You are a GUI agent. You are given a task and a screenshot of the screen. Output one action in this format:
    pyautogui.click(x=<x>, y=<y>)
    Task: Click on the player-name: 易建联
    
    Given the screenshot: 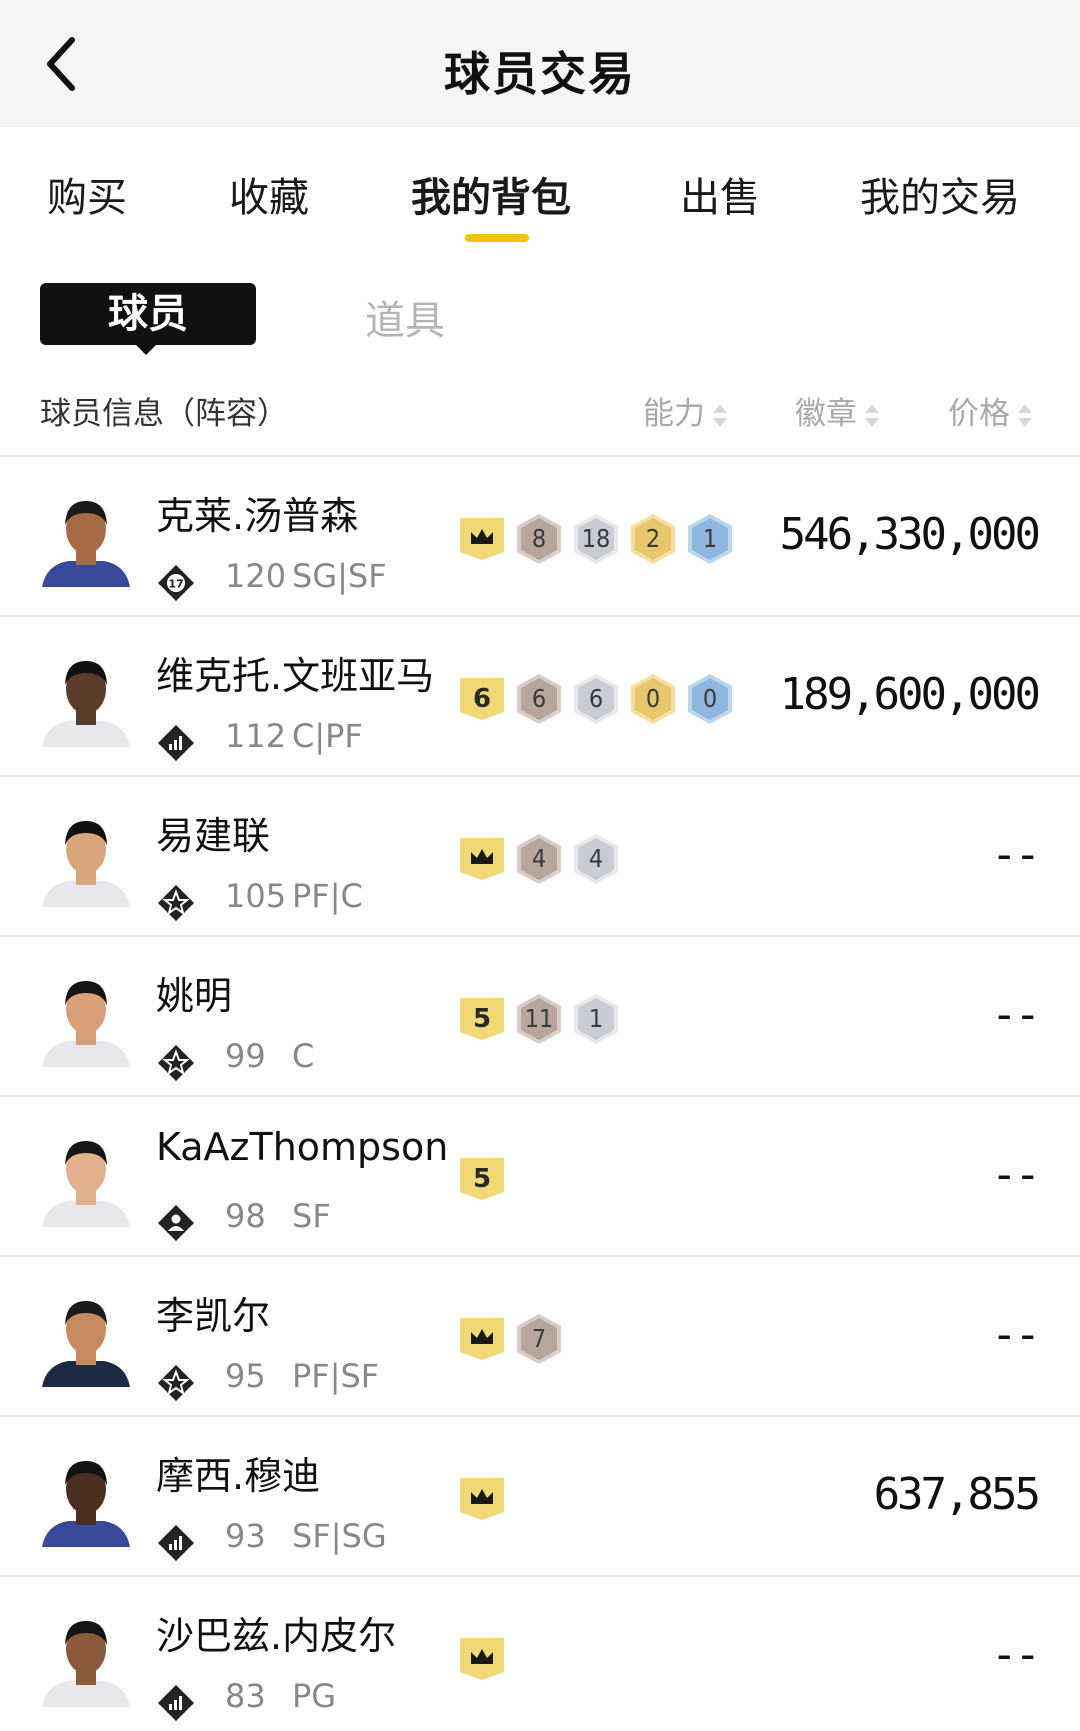 What is the action you would take?
    pyautogui.click(x=213, y=836)
    